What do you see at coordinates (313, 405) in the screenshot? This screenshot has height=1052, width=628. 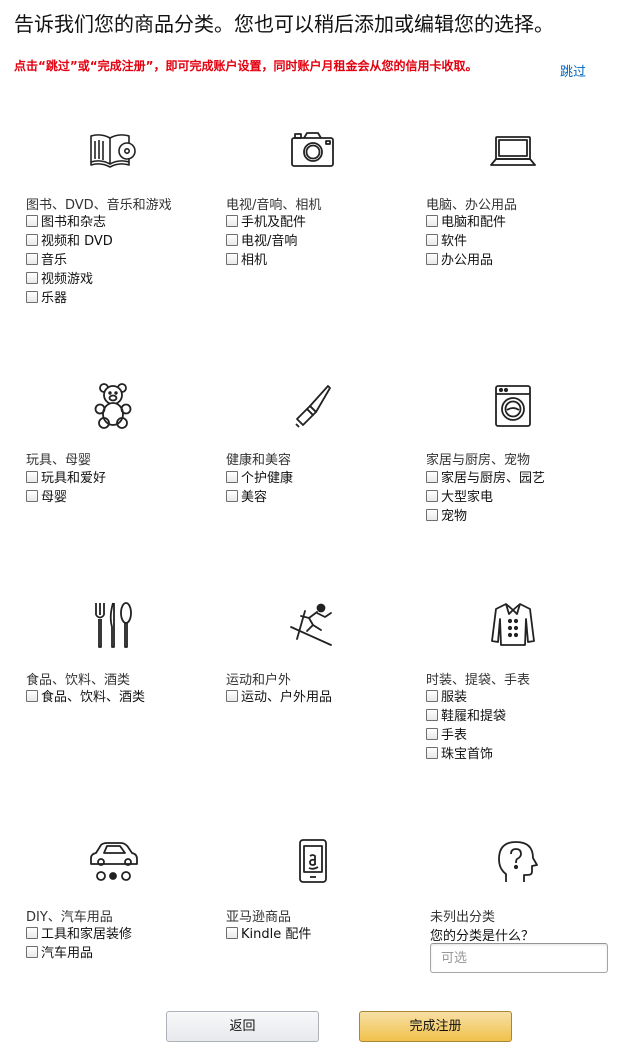 I see `lipstick-icon` at bounding box center [313, 405].